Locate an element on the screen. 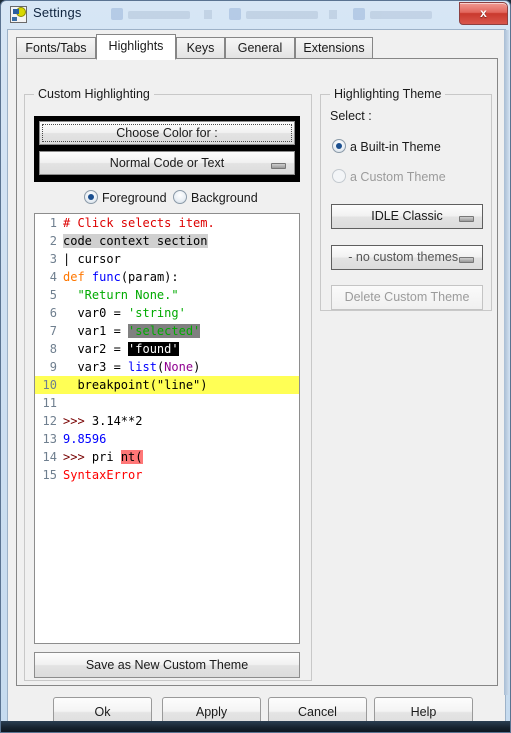 The height and width of the screenshot is (733, 511). builtin-theme-option-menu: IDLE Classic is located at coordinates (407, 216).